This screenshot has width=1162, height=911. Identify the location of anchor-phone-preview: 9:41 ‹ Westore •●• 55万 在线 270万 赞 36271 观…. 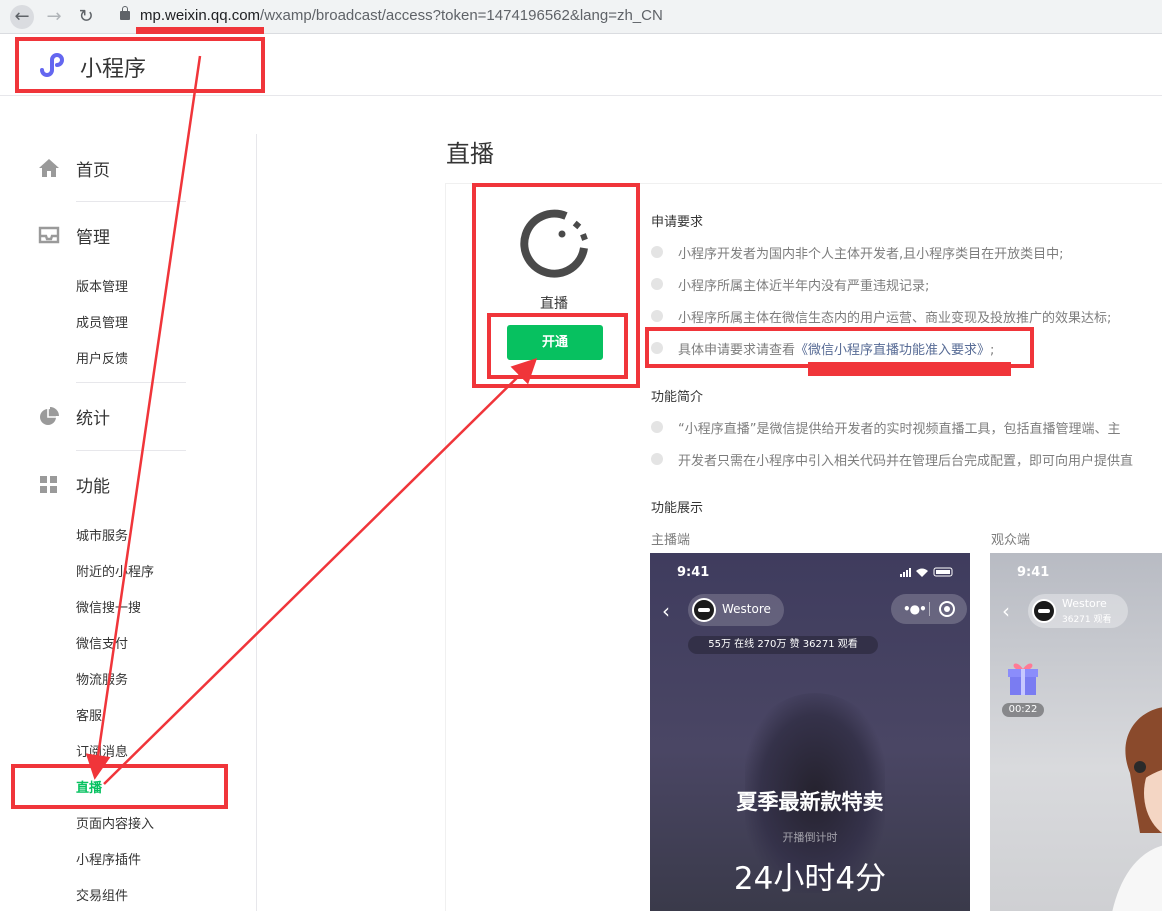
(810, 732).